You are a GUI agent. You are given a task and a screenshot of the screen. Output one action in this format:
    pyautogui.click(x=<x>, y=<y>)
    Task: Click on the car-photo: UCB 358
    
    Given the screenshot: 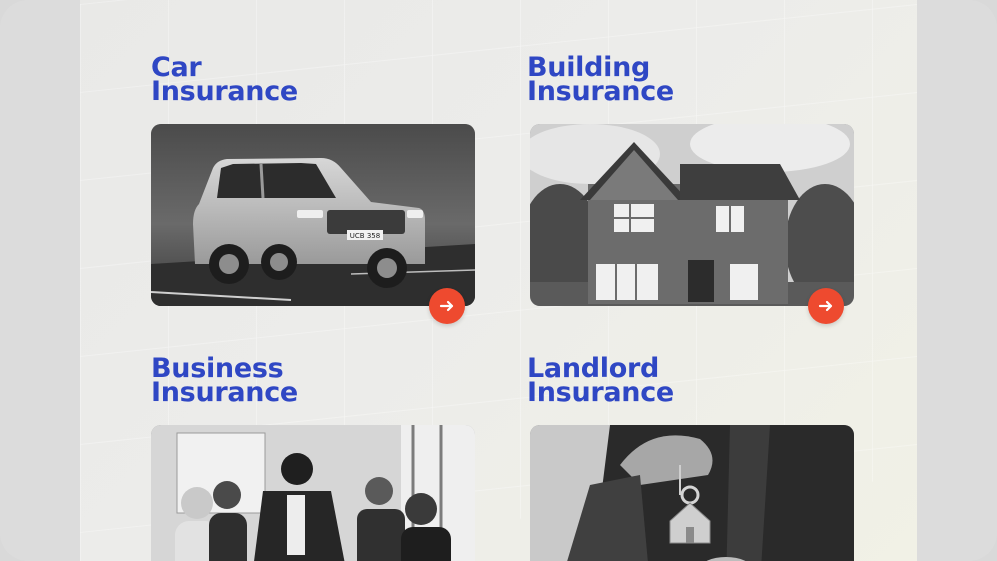 What is the action you would take?
    pyautogui.click(x=313, y=215)
    